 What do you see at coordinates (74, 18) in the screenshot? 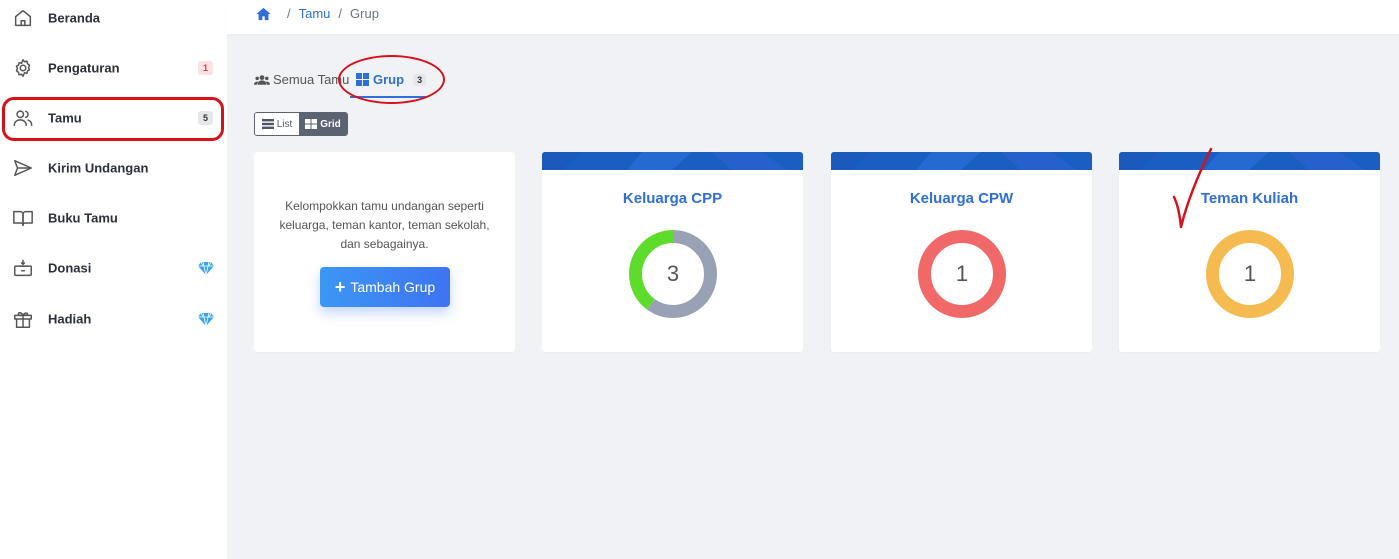
I see `sidebar-item-label: Beranda` at bounding box center [74, 18].